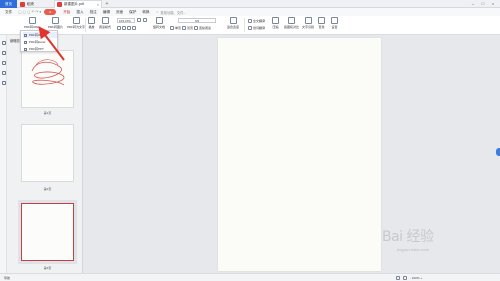 The width and height of the screenshot is (500, 281). I want to click on menu-item-insert: 插入, so click(79, 12).